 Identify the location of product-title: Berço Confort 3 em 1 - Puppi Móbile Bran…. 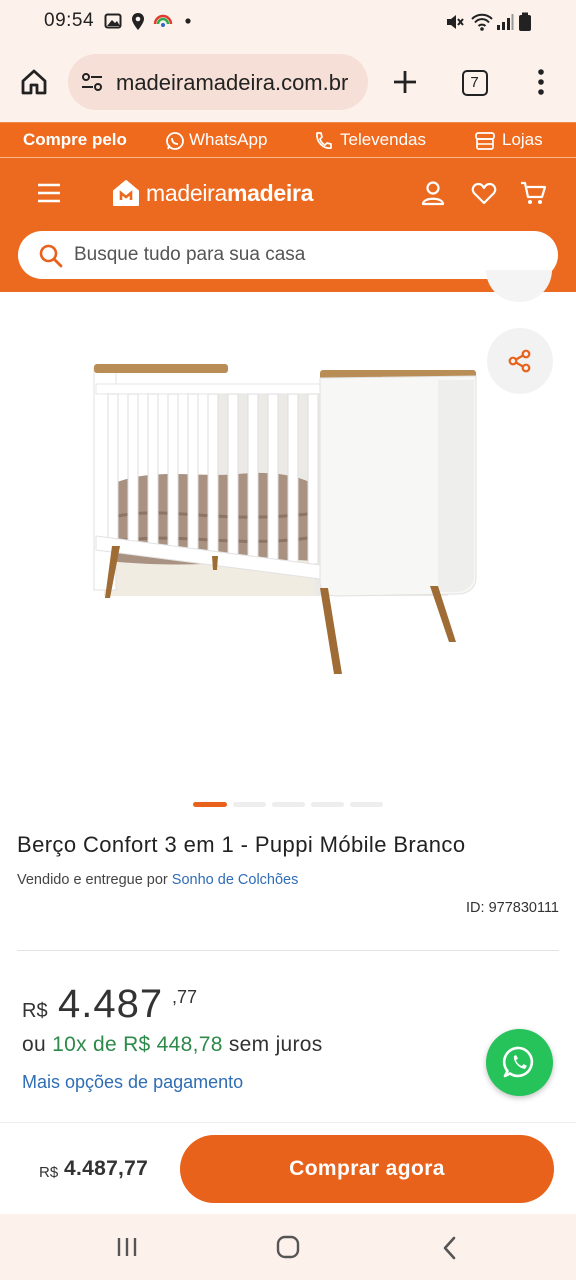
(241, 844).